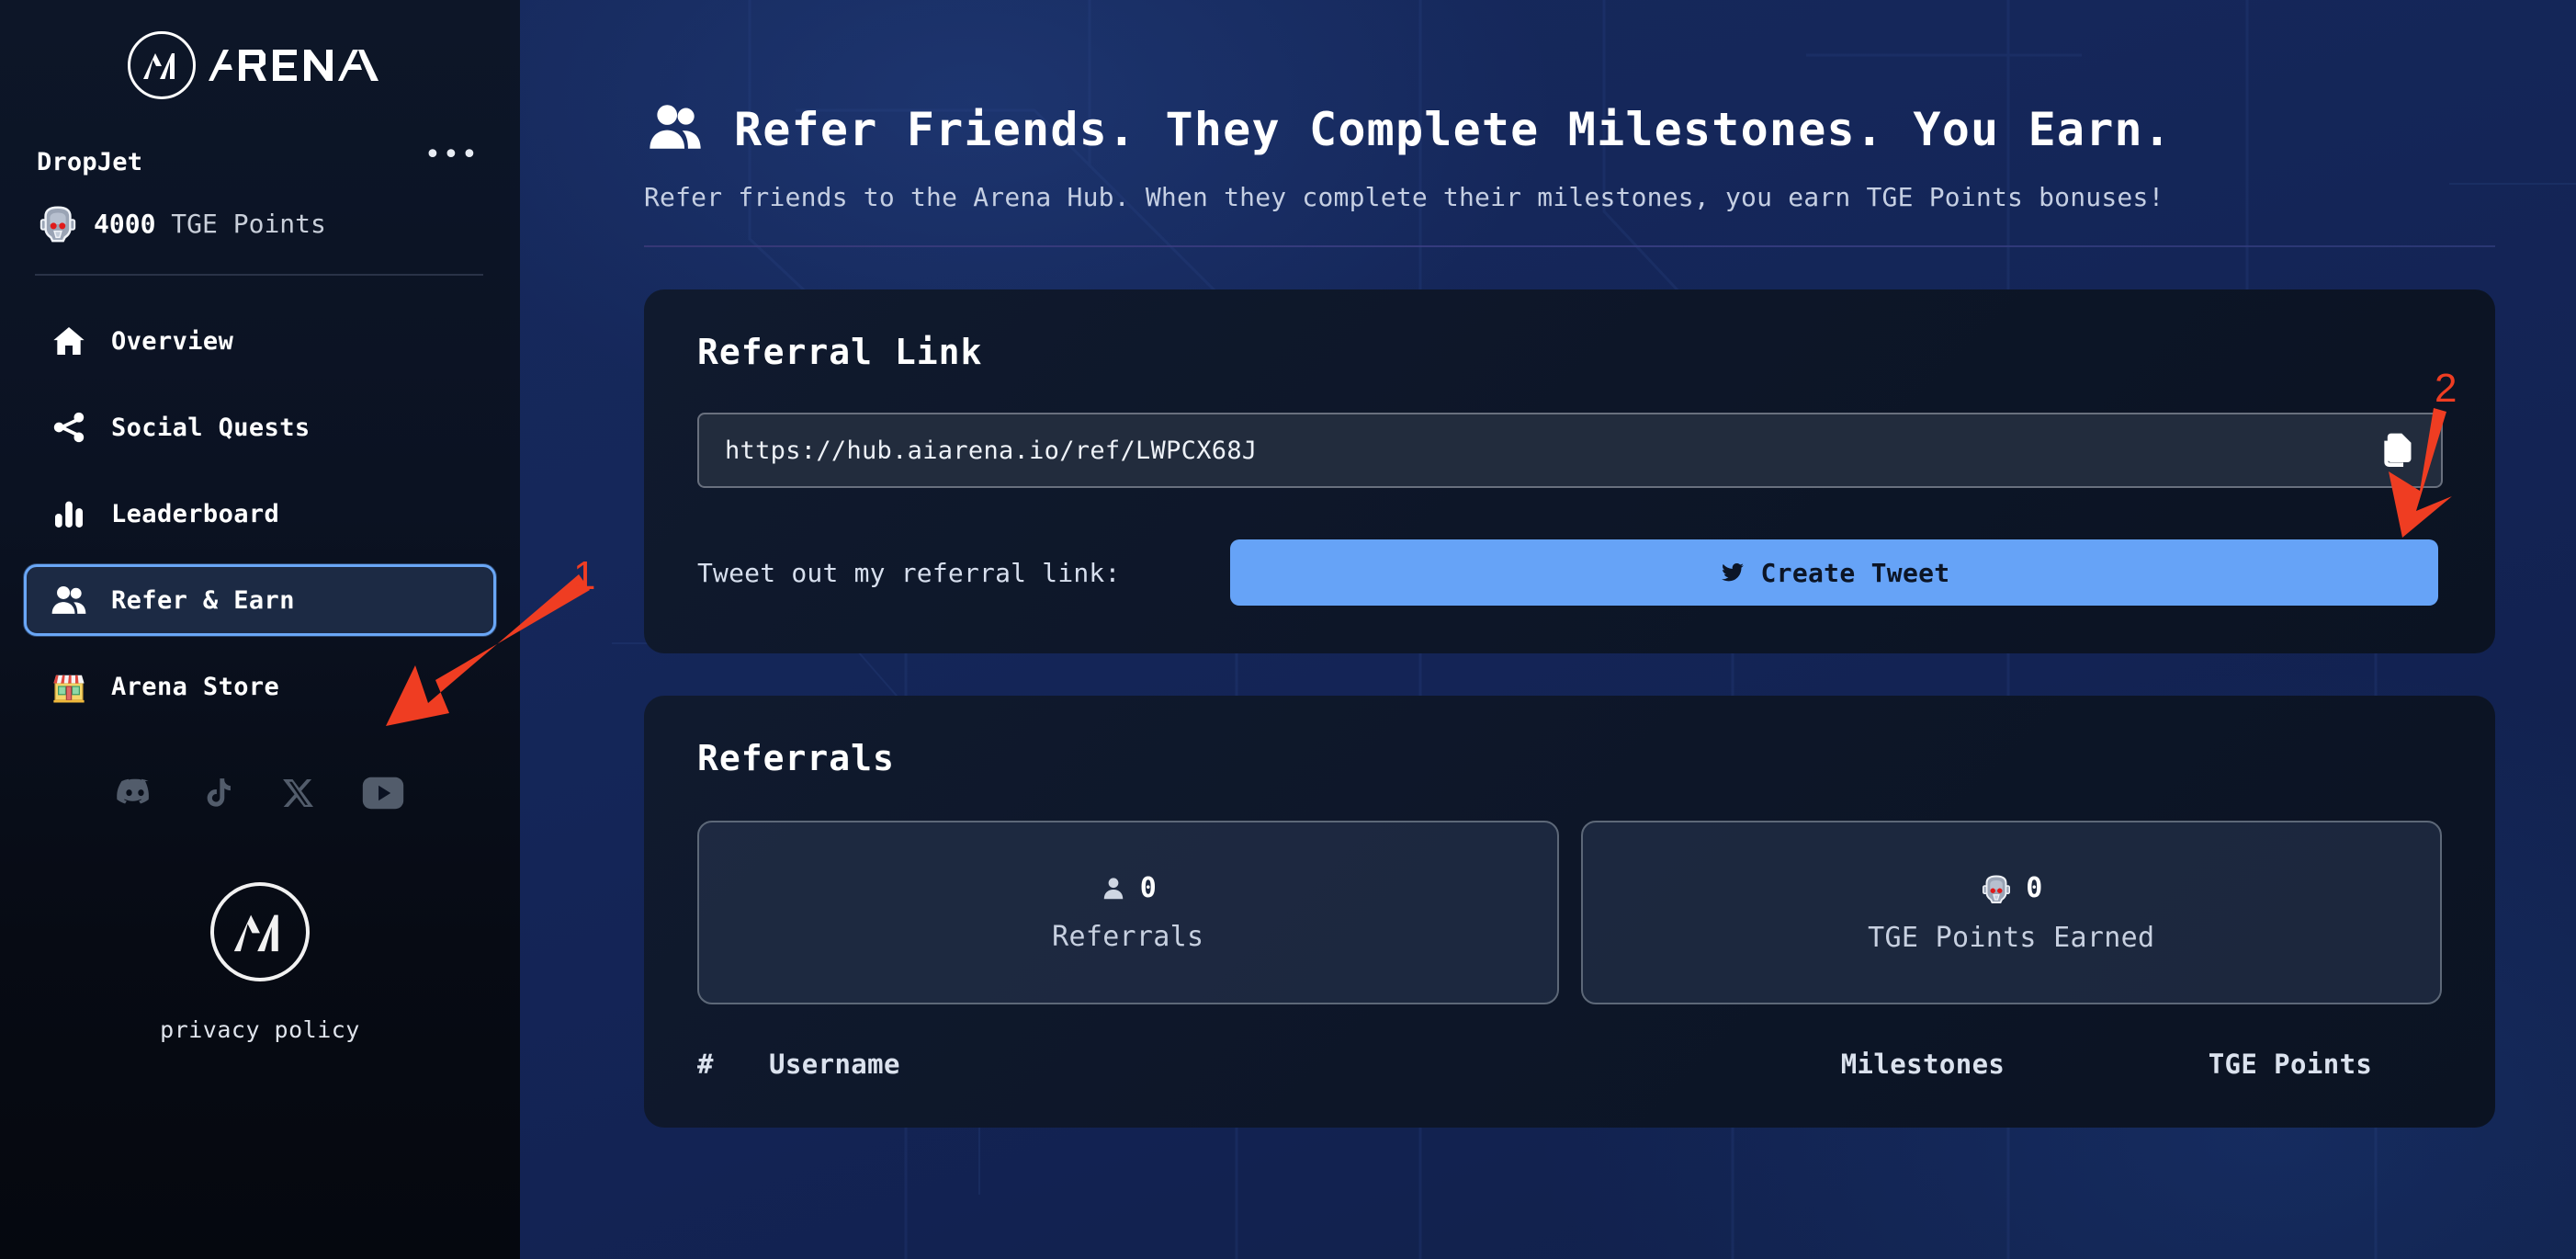 This screenshot has height=1259, width=2576. What do you see at coordinates (260, 1029) in the screenshot?
I see `privacy-policy-link: privacy policy` at bounding box center [260, 1029].